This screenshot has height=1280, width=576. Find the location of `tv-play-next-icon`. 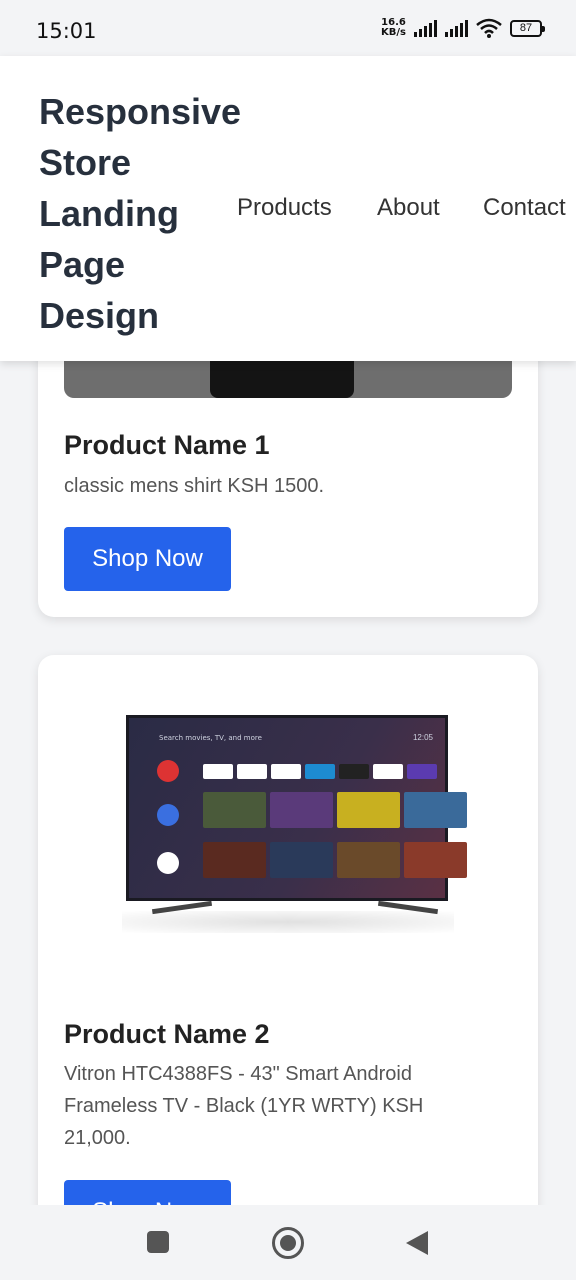

tv-play-next-icon is located at coordinates (168, 815).